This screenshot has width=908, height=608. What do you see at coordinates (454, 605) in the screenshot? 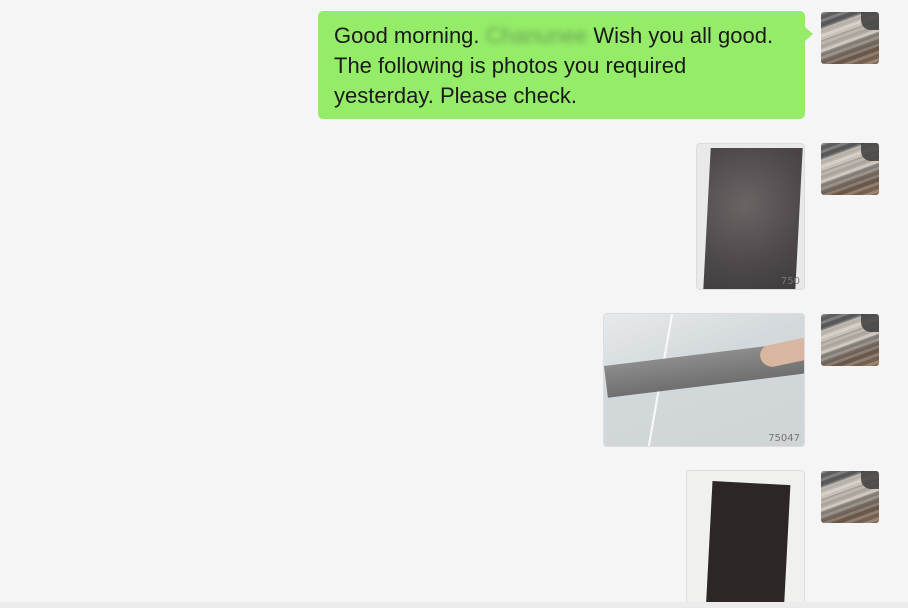
I see `chat-bottom-edge` at bounding box center [454, 605].